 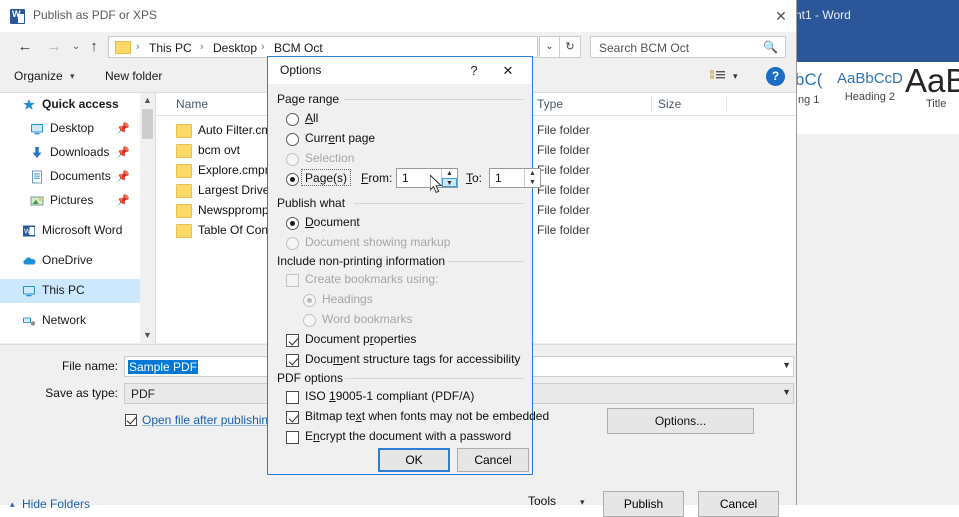 I want to click on ok-button: OK, so click(x=414, y=460).